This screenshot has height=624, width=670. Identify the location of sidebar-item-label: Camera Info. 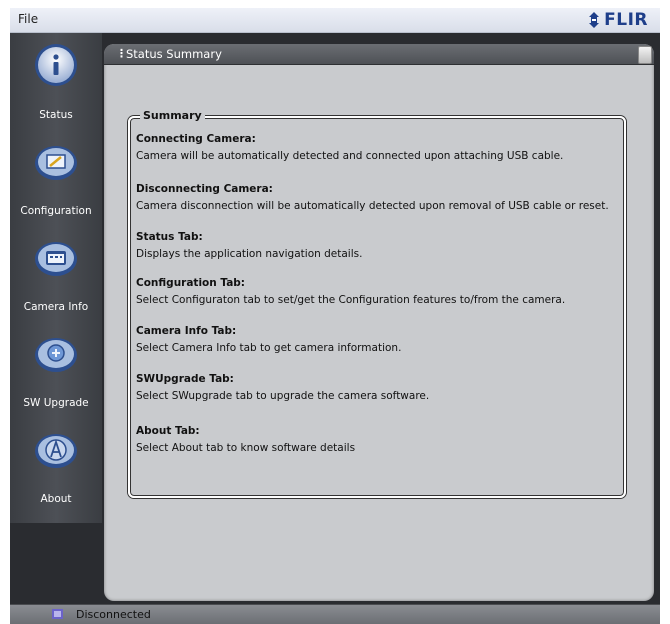
(56, 307).